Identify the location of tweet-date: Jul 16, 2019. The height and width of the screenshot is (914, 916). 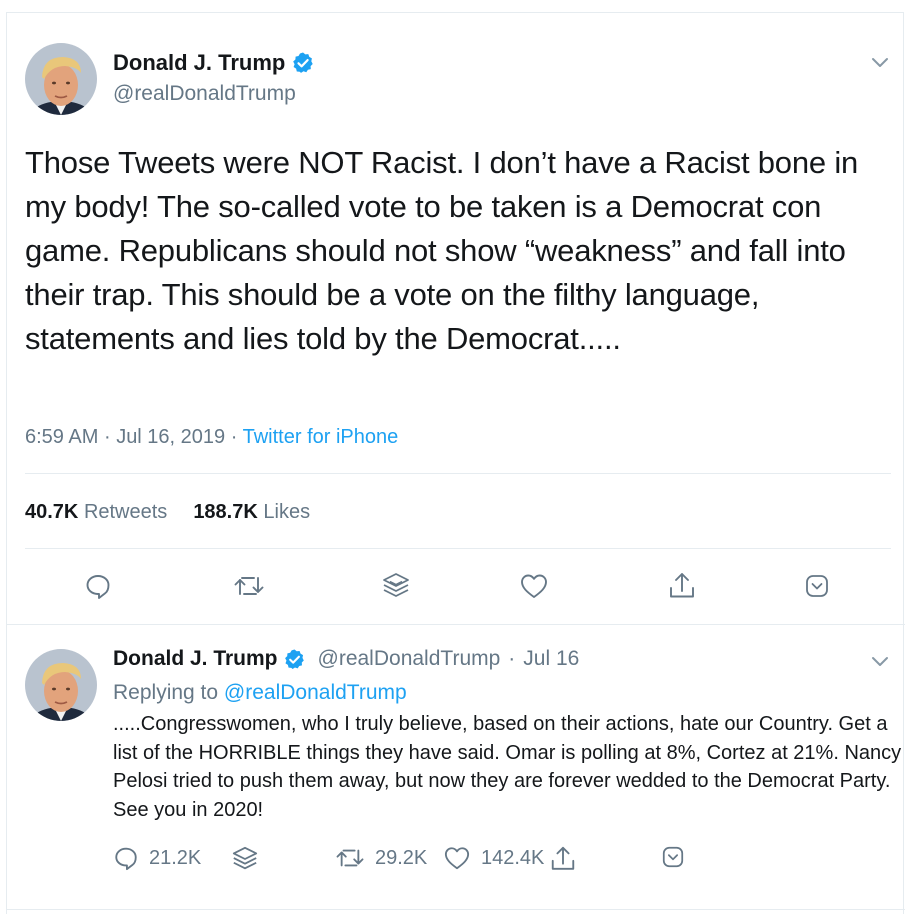
(170, 437).